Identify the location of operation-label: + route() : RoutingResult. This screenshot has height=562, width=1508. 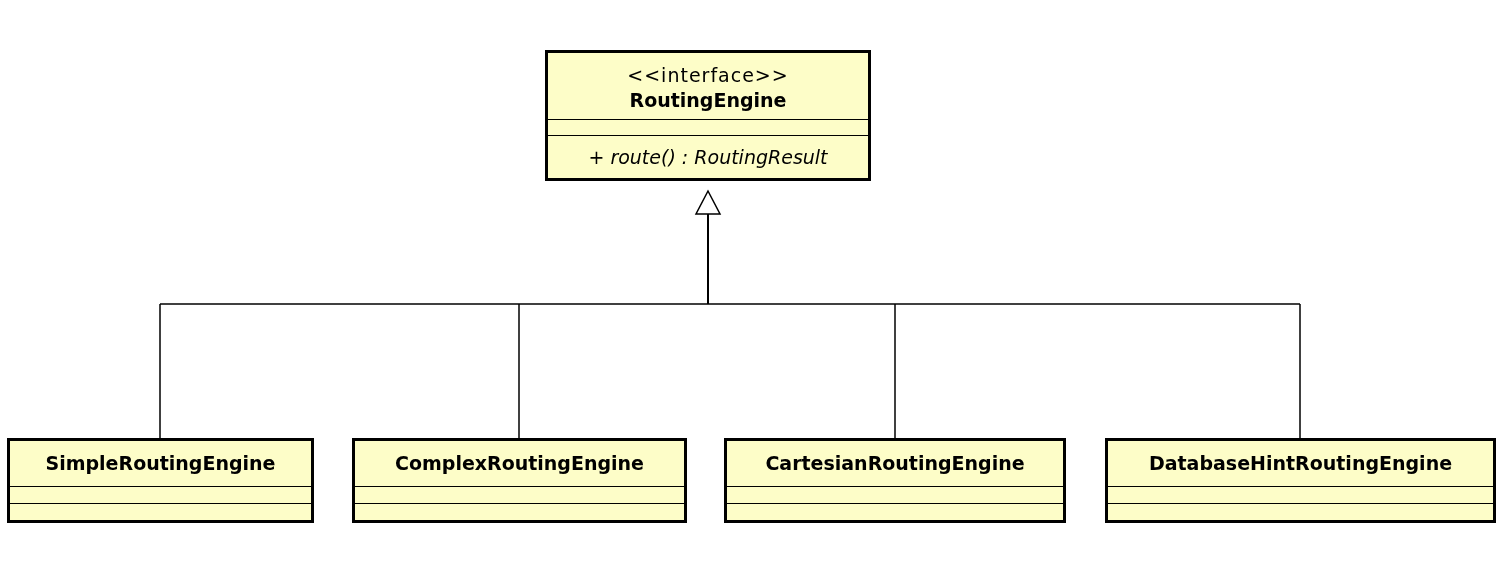
(708, 157).